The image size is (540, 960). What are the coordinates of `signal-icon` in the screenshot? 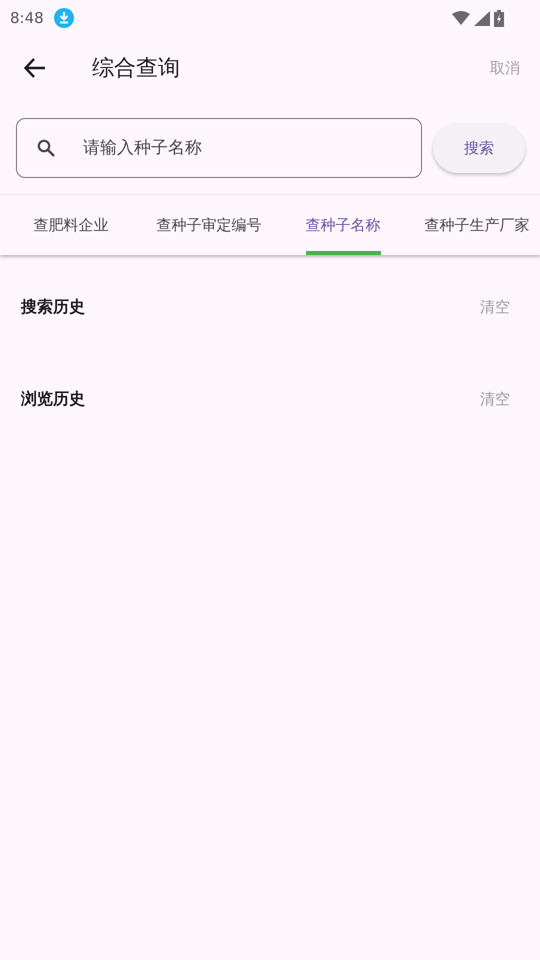 It's located at (482, 18).